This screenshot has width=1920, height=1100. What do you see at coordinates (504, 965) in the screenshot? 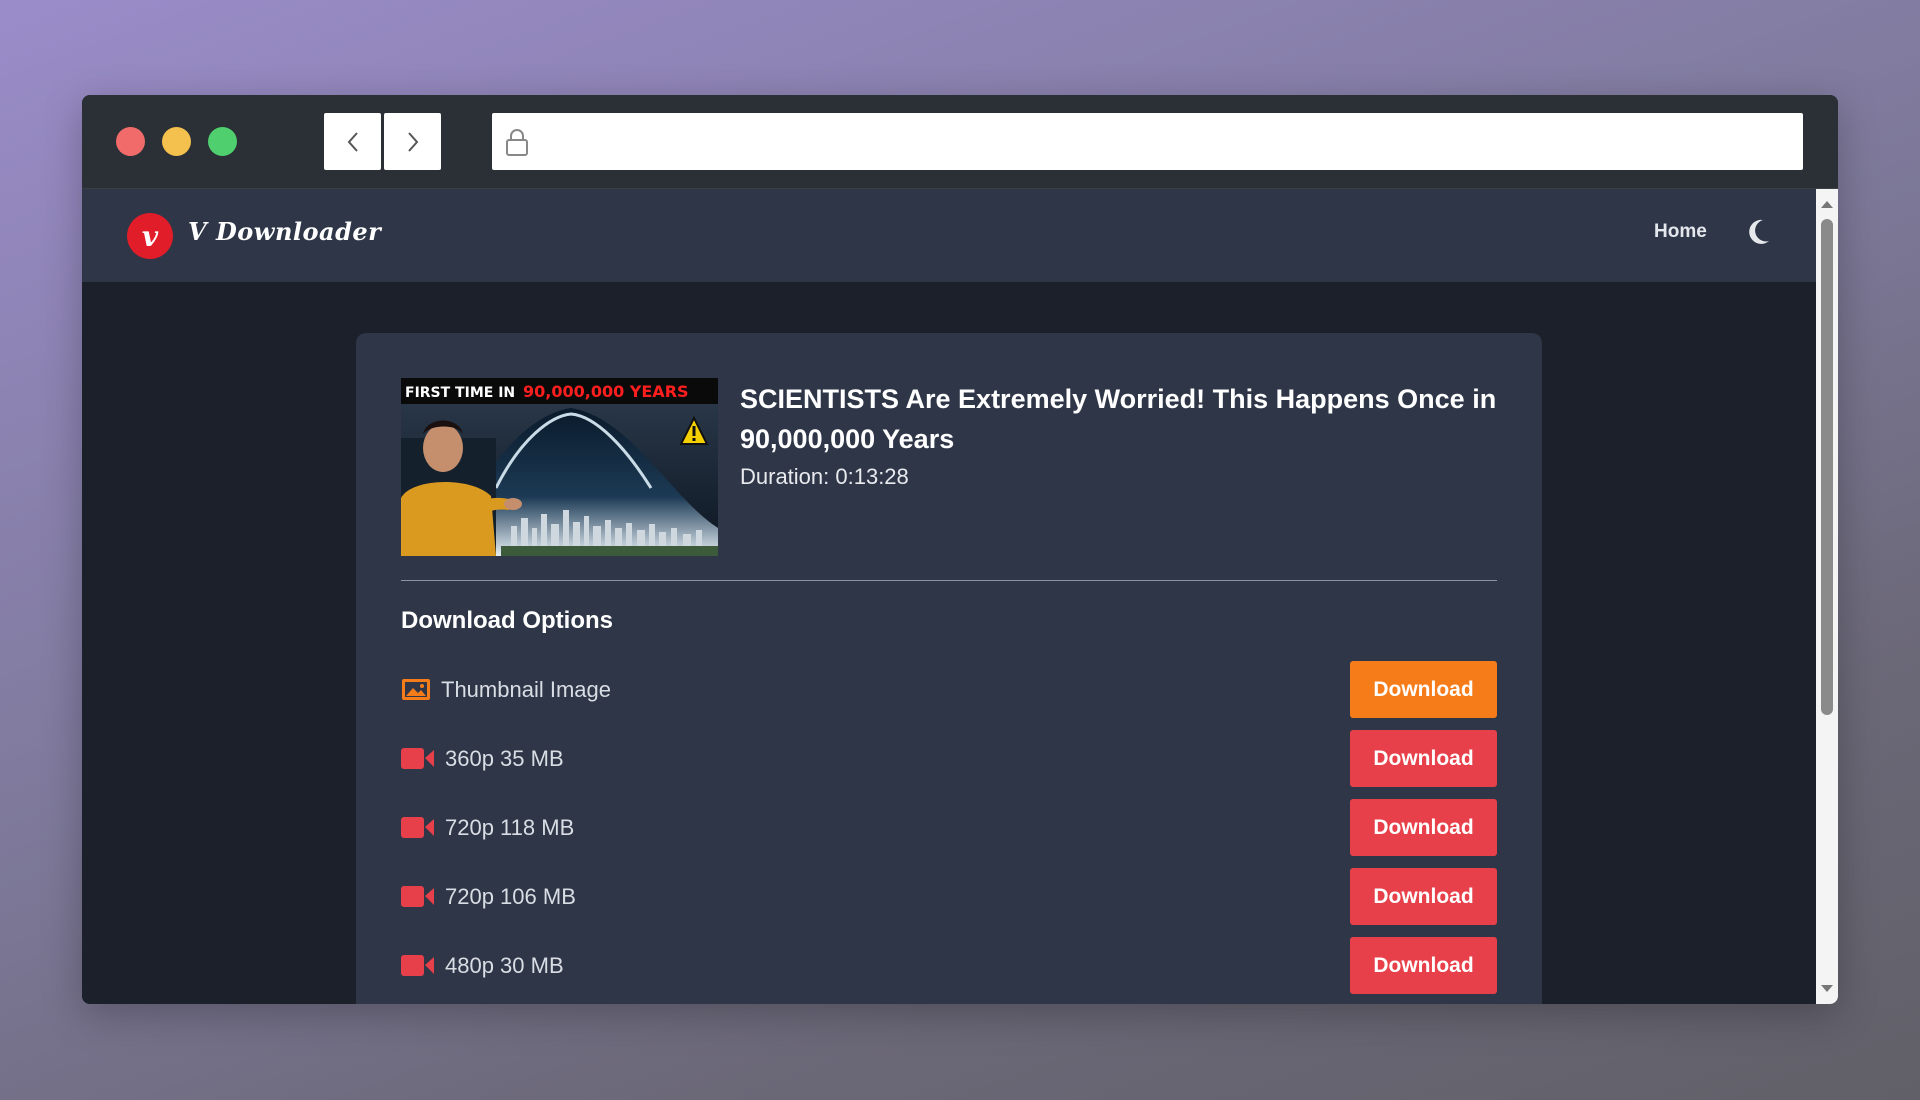
I see `download-option-label: 480p 30 MB` at bounding box center [504, 965].